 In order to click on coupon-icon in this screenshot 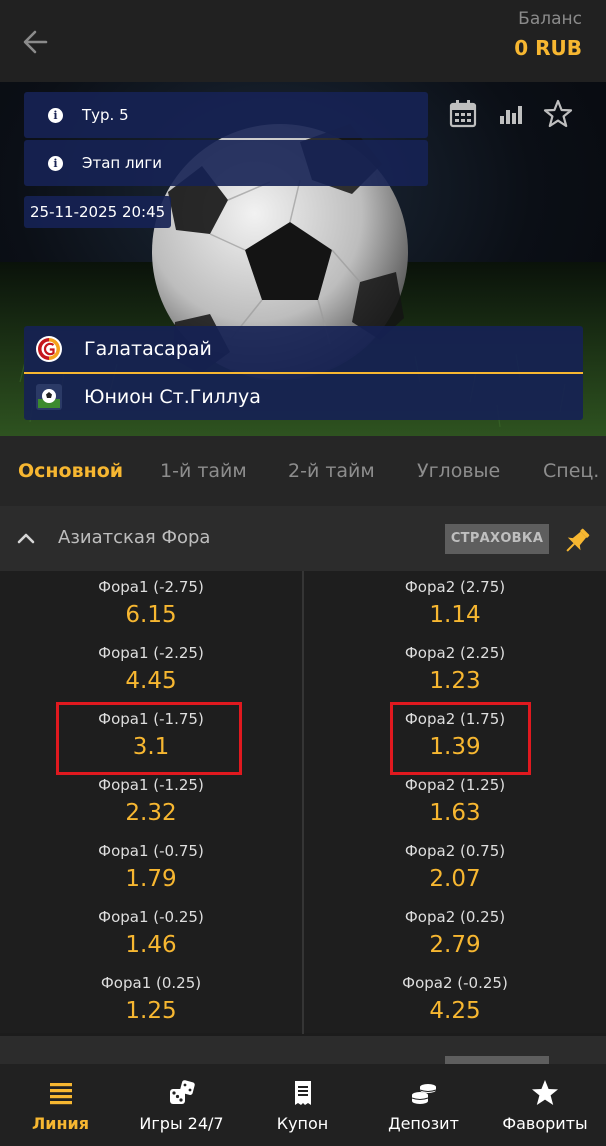, I will do `click(302, 1093)`.